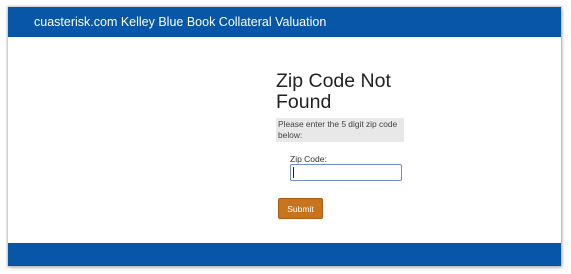  I want to click on footer-bar, so click(284, 254).